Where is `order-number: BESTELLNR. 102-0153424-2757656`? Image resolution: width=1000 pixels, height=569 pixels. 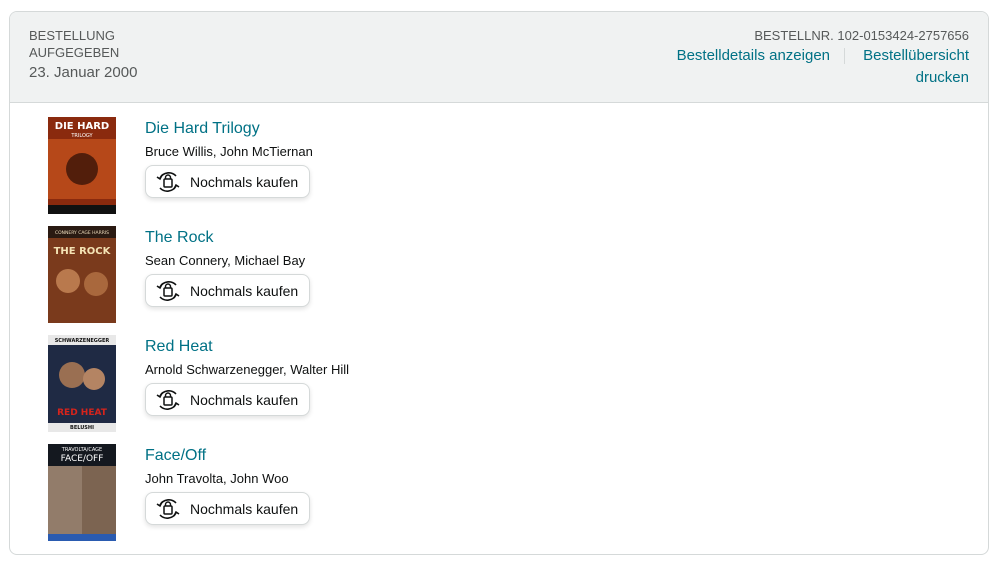 order-number: BESTELLNR. 102-0153424-2757656 is located at coordinates (861, 35).